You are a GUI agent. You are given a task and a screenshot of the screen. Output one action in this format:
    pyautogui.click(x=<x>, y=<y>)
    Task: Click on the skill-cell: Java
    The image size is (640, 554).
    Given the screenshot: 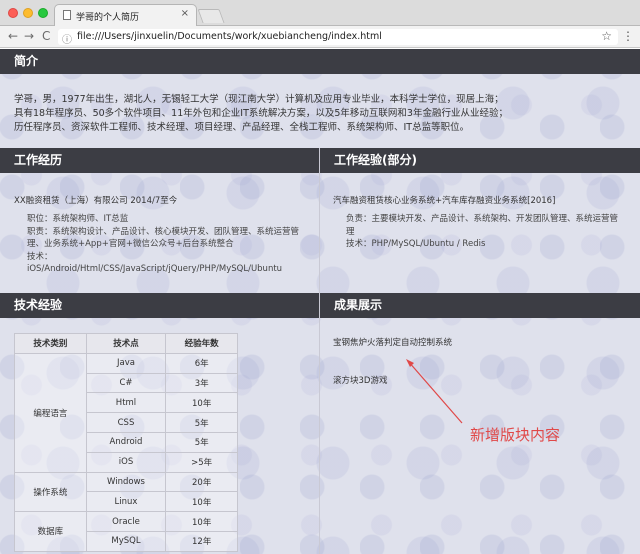 What is the action you would take?
    pyautogui.click(x=126, y=363)
    